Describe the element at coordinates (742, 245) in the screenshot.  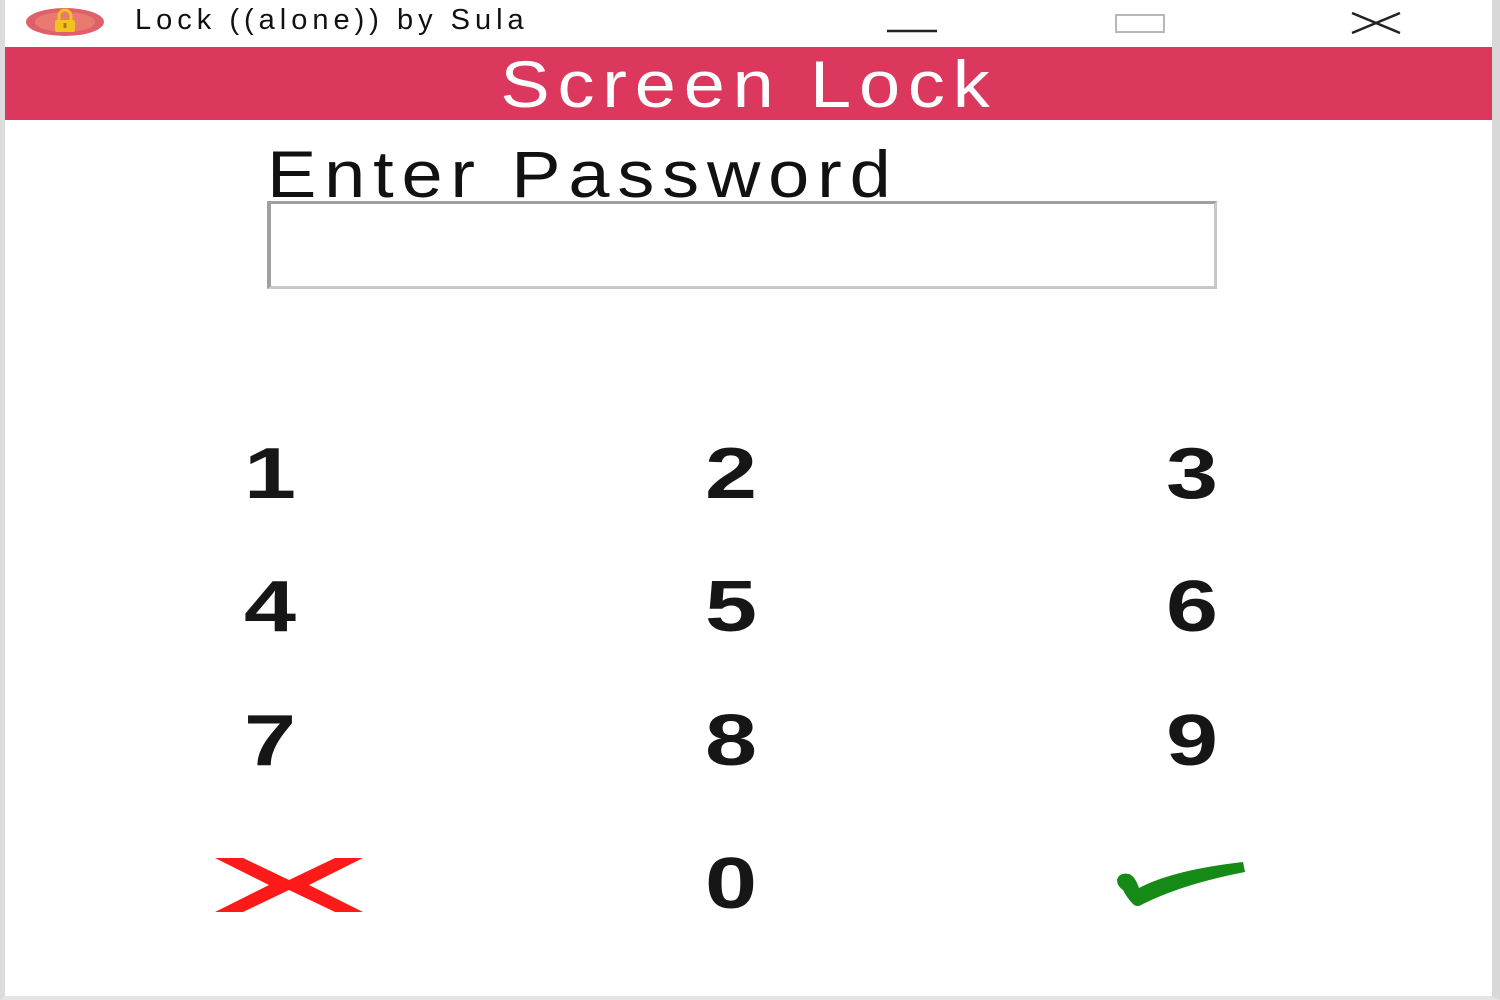
I see `password-input` at that location.